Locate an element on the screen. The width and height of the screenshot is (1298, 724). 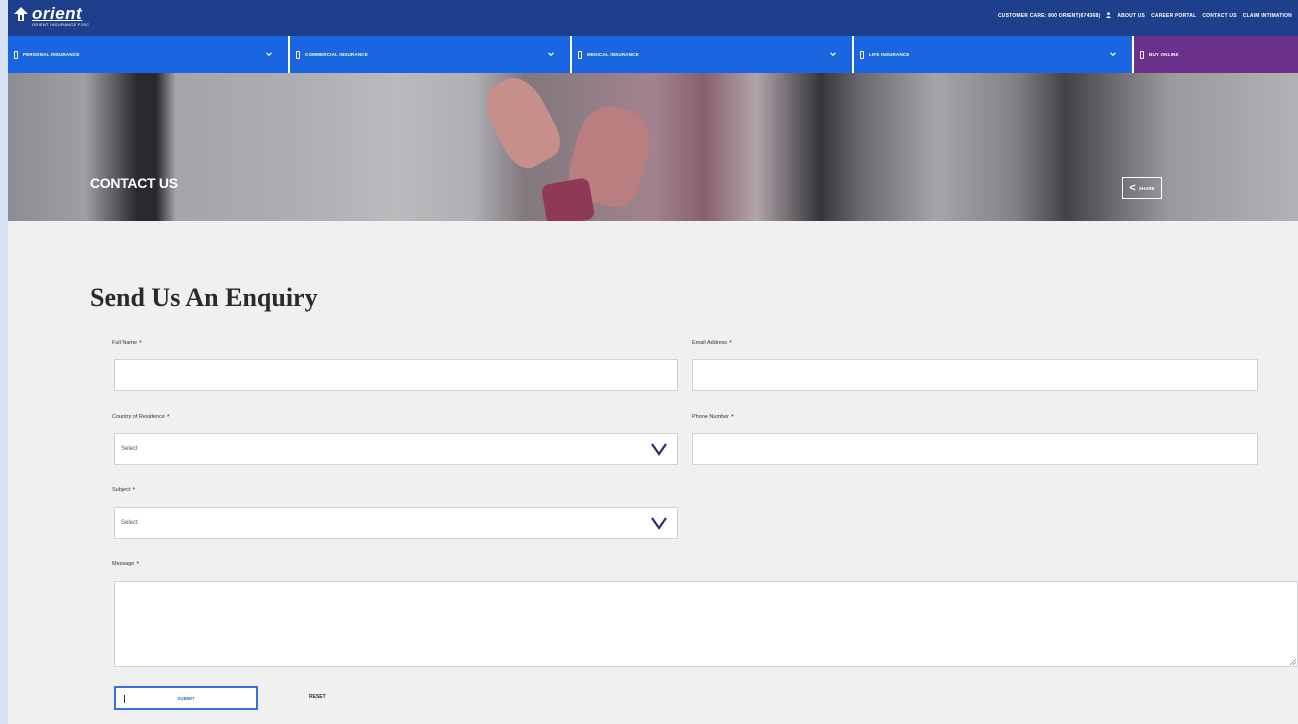
nav-label: PERSONAL INSURANCE is located at coordinates (51, 54).